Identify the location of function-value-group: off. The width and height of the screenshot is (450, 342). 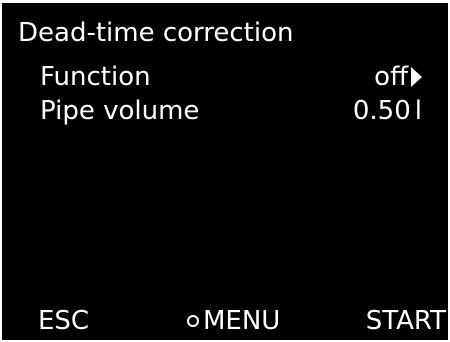
(398, 77).